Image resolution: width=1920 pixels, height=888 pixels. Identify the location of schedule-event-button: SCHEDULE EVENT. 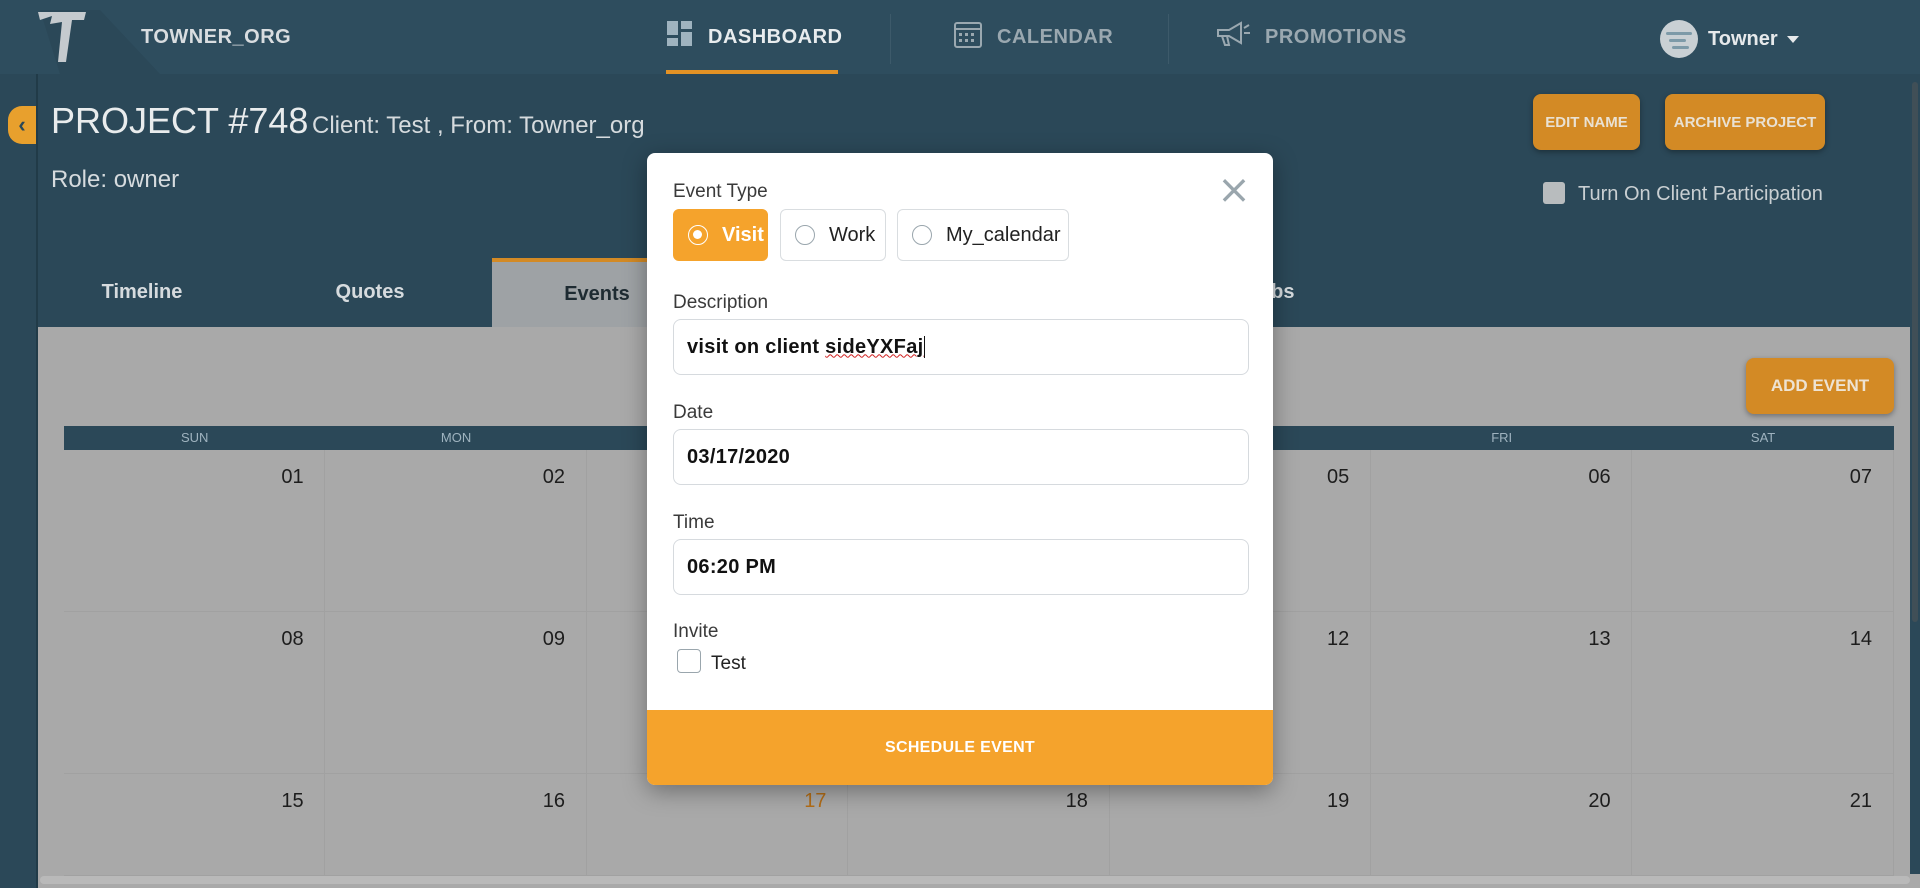
(960, 747).